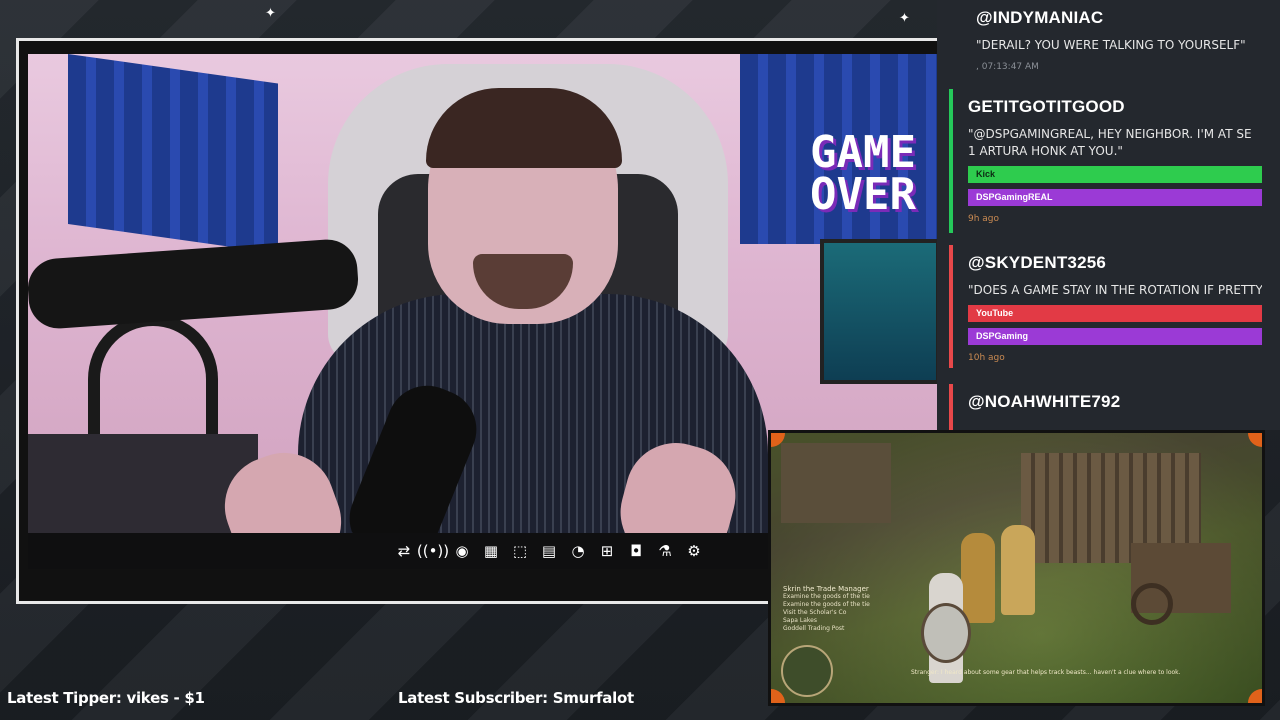 This screenshot has height=720, width=1280. Describe the element at coordinates (194, 284) in the screenshot. I see `mic-arm` at that location.